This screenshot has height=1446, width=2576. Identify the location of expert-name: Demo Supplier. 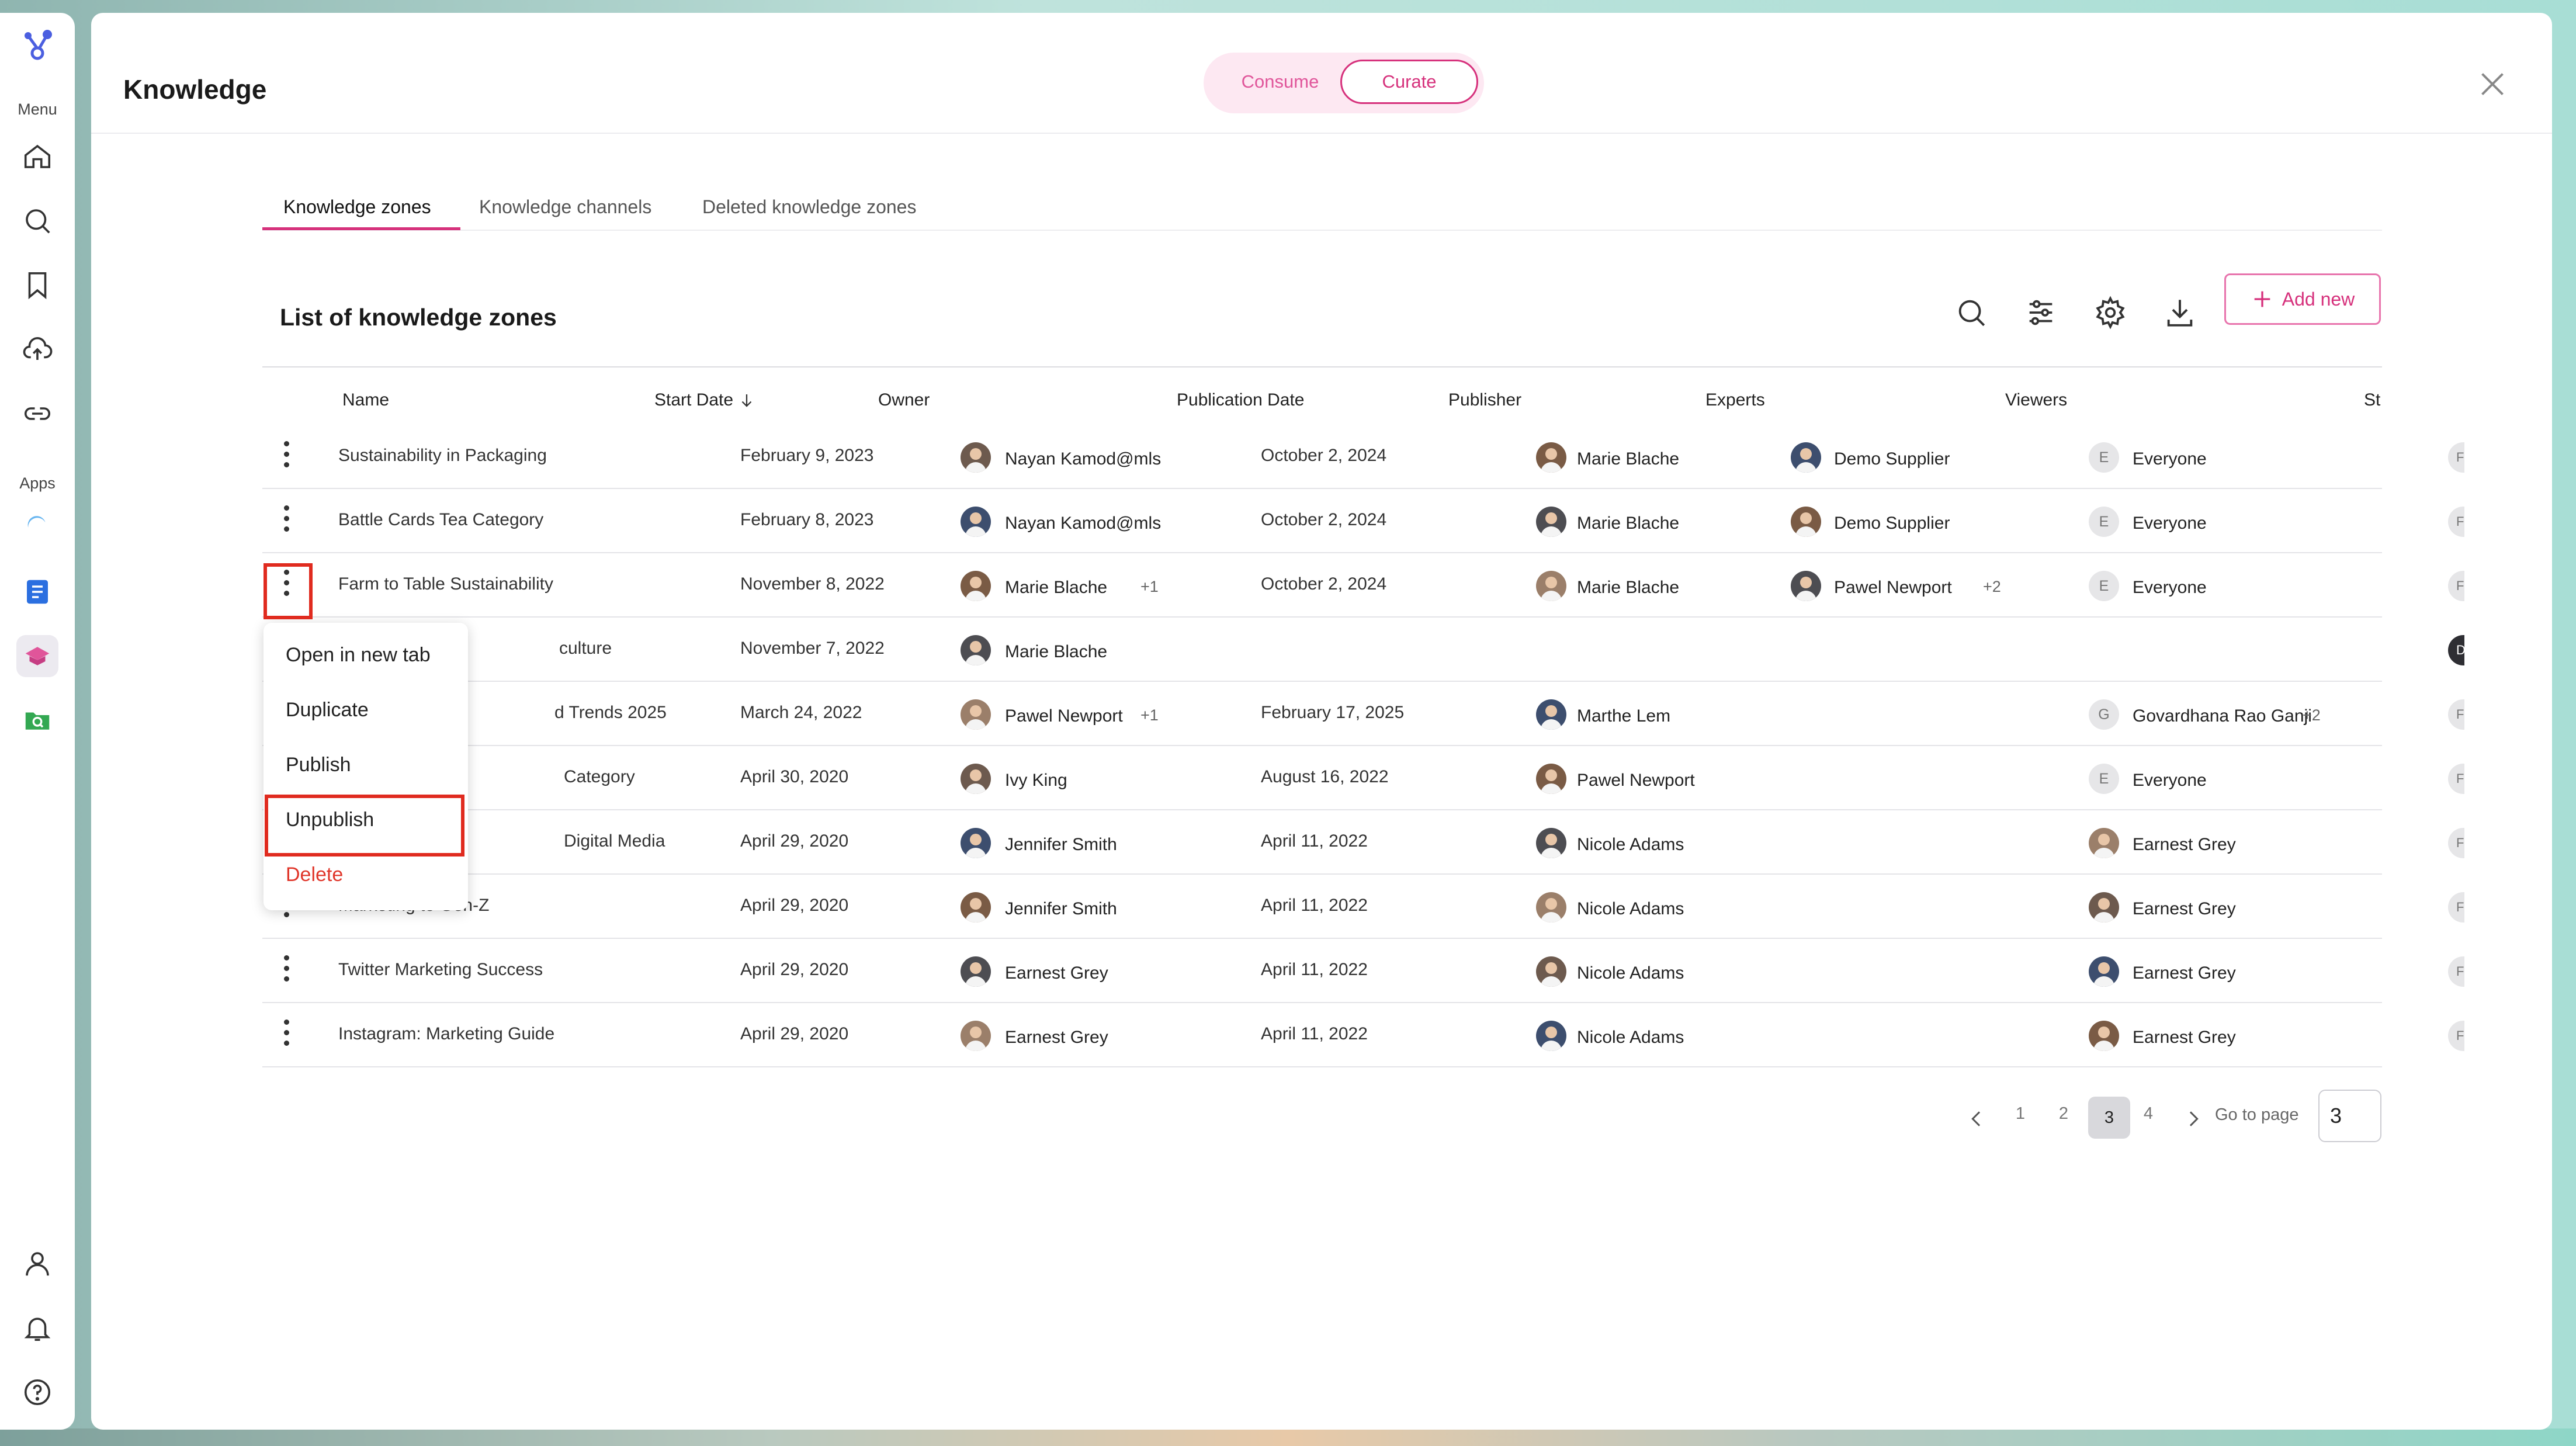
(1892, 459).